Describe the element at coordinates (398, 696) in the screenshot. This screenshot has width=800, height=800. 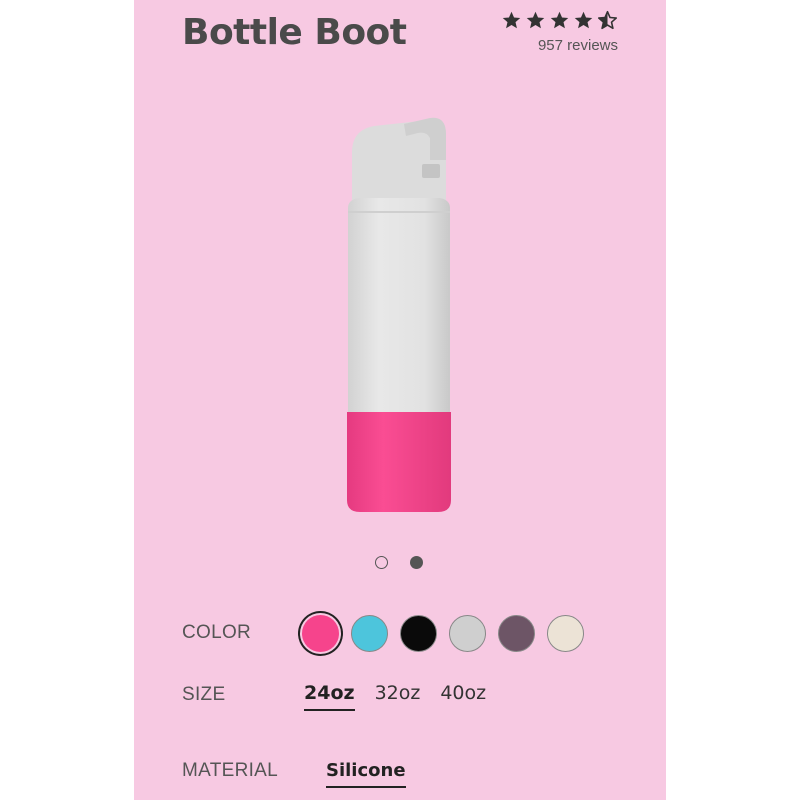
I see `size-option: 32oz` at that location.